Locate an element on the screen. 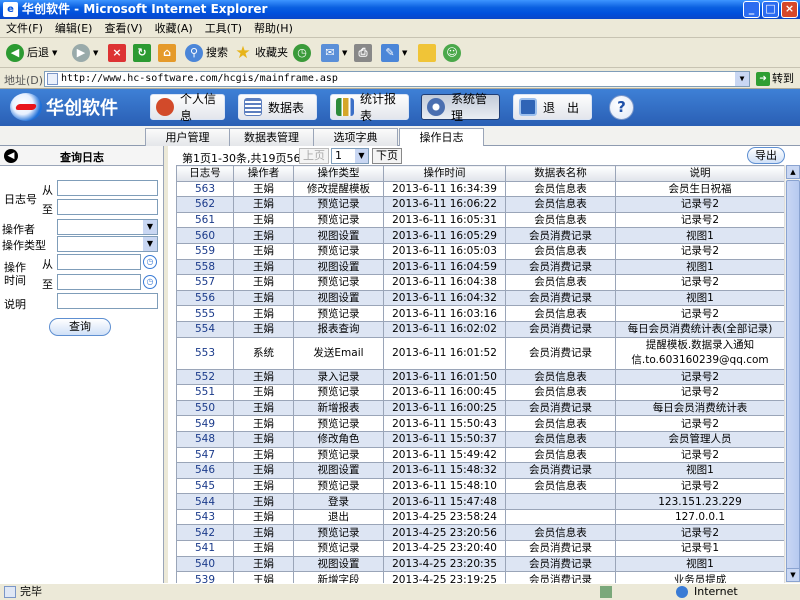 Image resolution: width=800 pixels, height=600 pixels. gear-icon is located at coordinates (436, 107).